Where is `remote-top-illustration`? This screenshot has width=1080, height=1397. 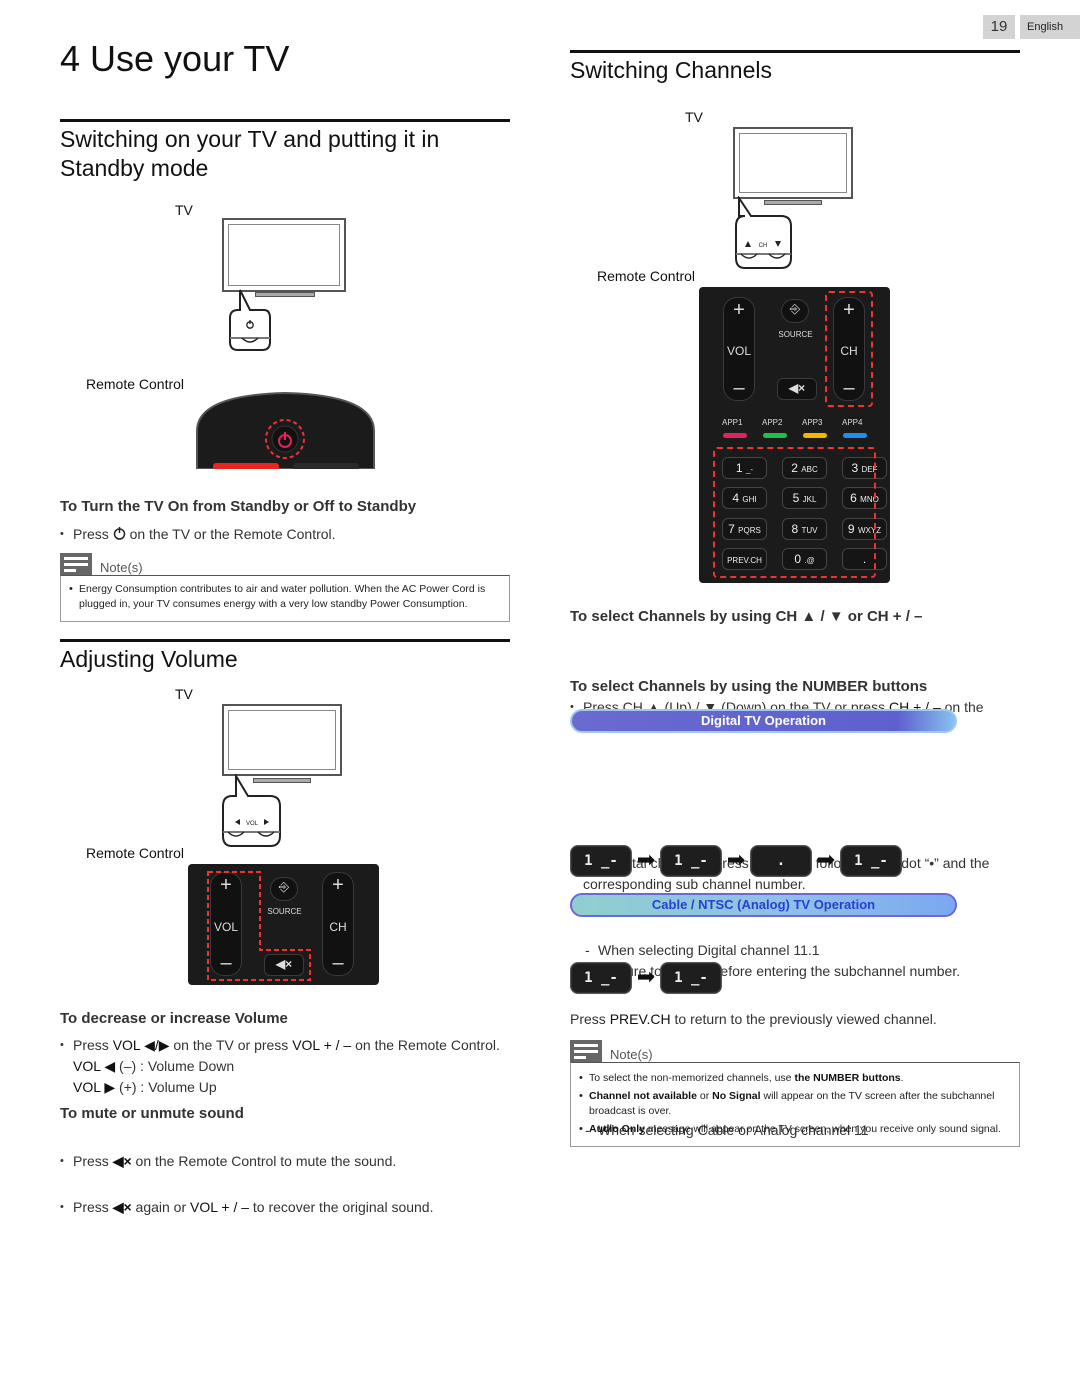 remote-top-illustration is located at coordinates (285, 430).